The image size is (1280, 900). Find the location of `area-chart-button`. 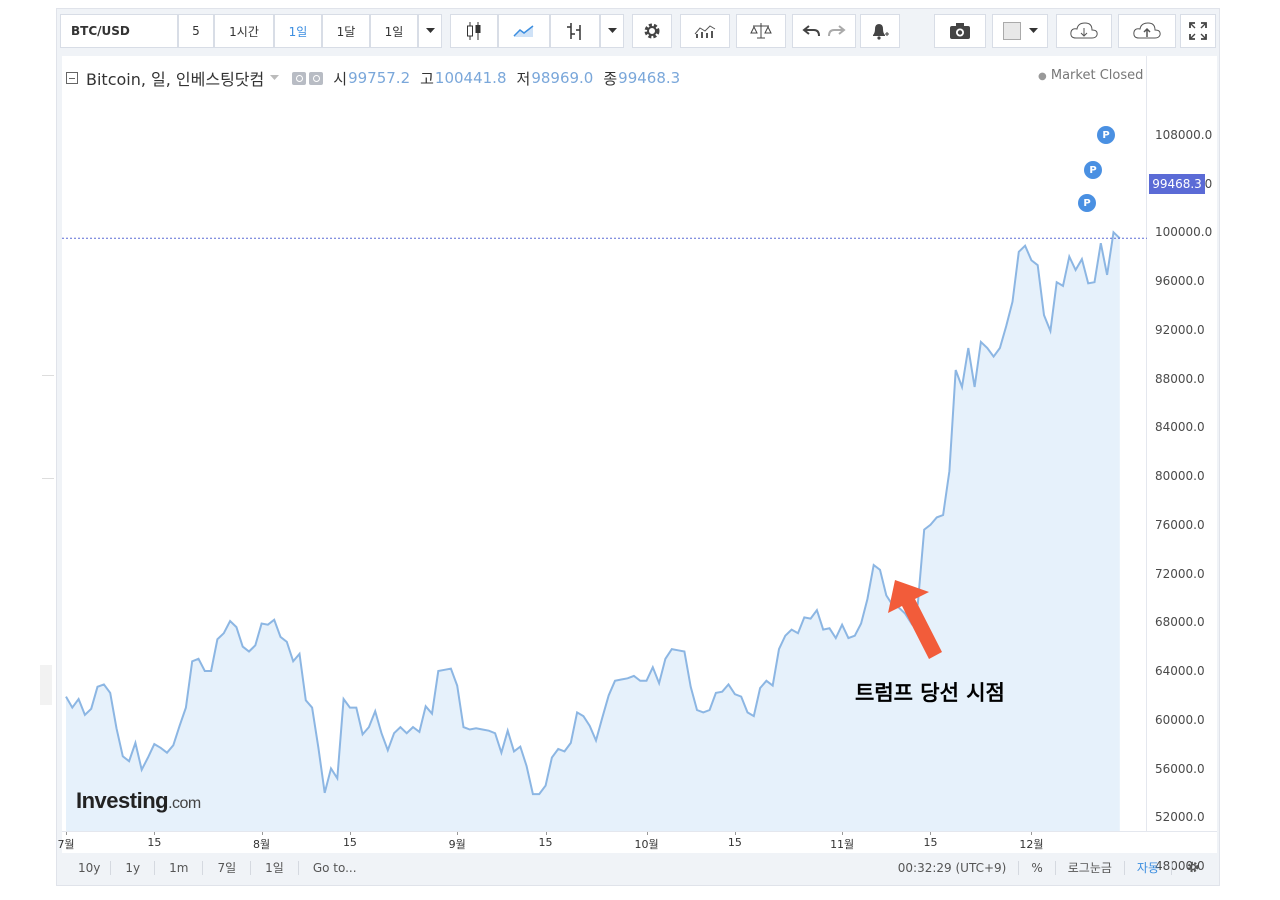

area-chart-button is located at coordinates (524, 31).